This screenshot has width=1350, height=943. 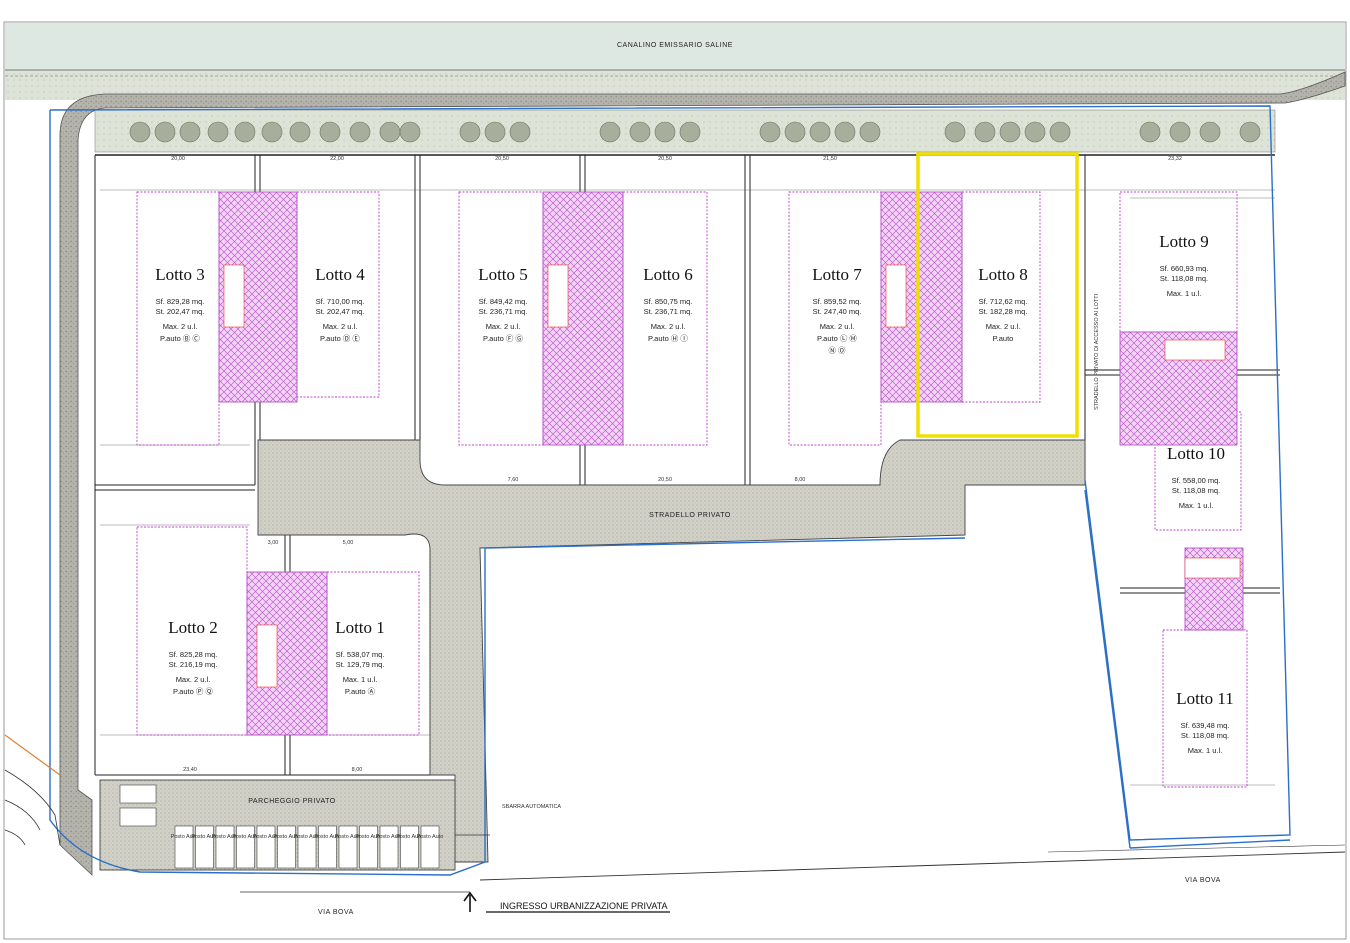 I want to click on dimension-label: 3,00, so click(x=273, y=543).